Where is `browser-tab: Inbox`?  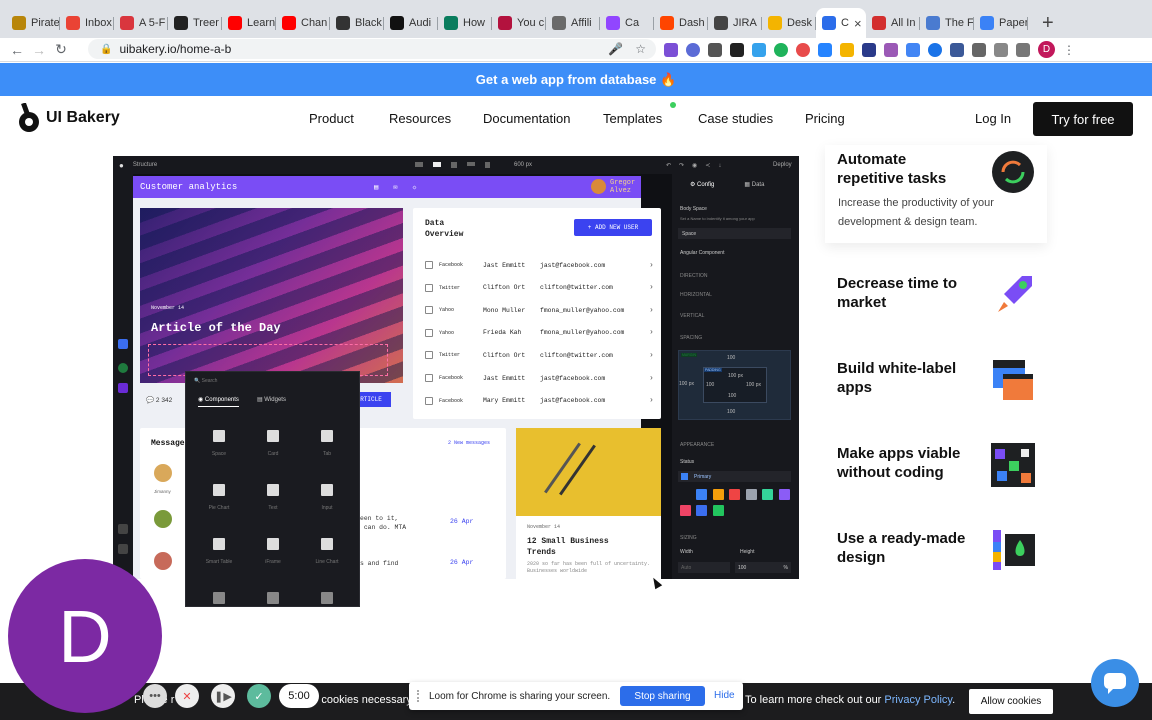
browser-tab: Inbox is located at coordinates (87, 23).